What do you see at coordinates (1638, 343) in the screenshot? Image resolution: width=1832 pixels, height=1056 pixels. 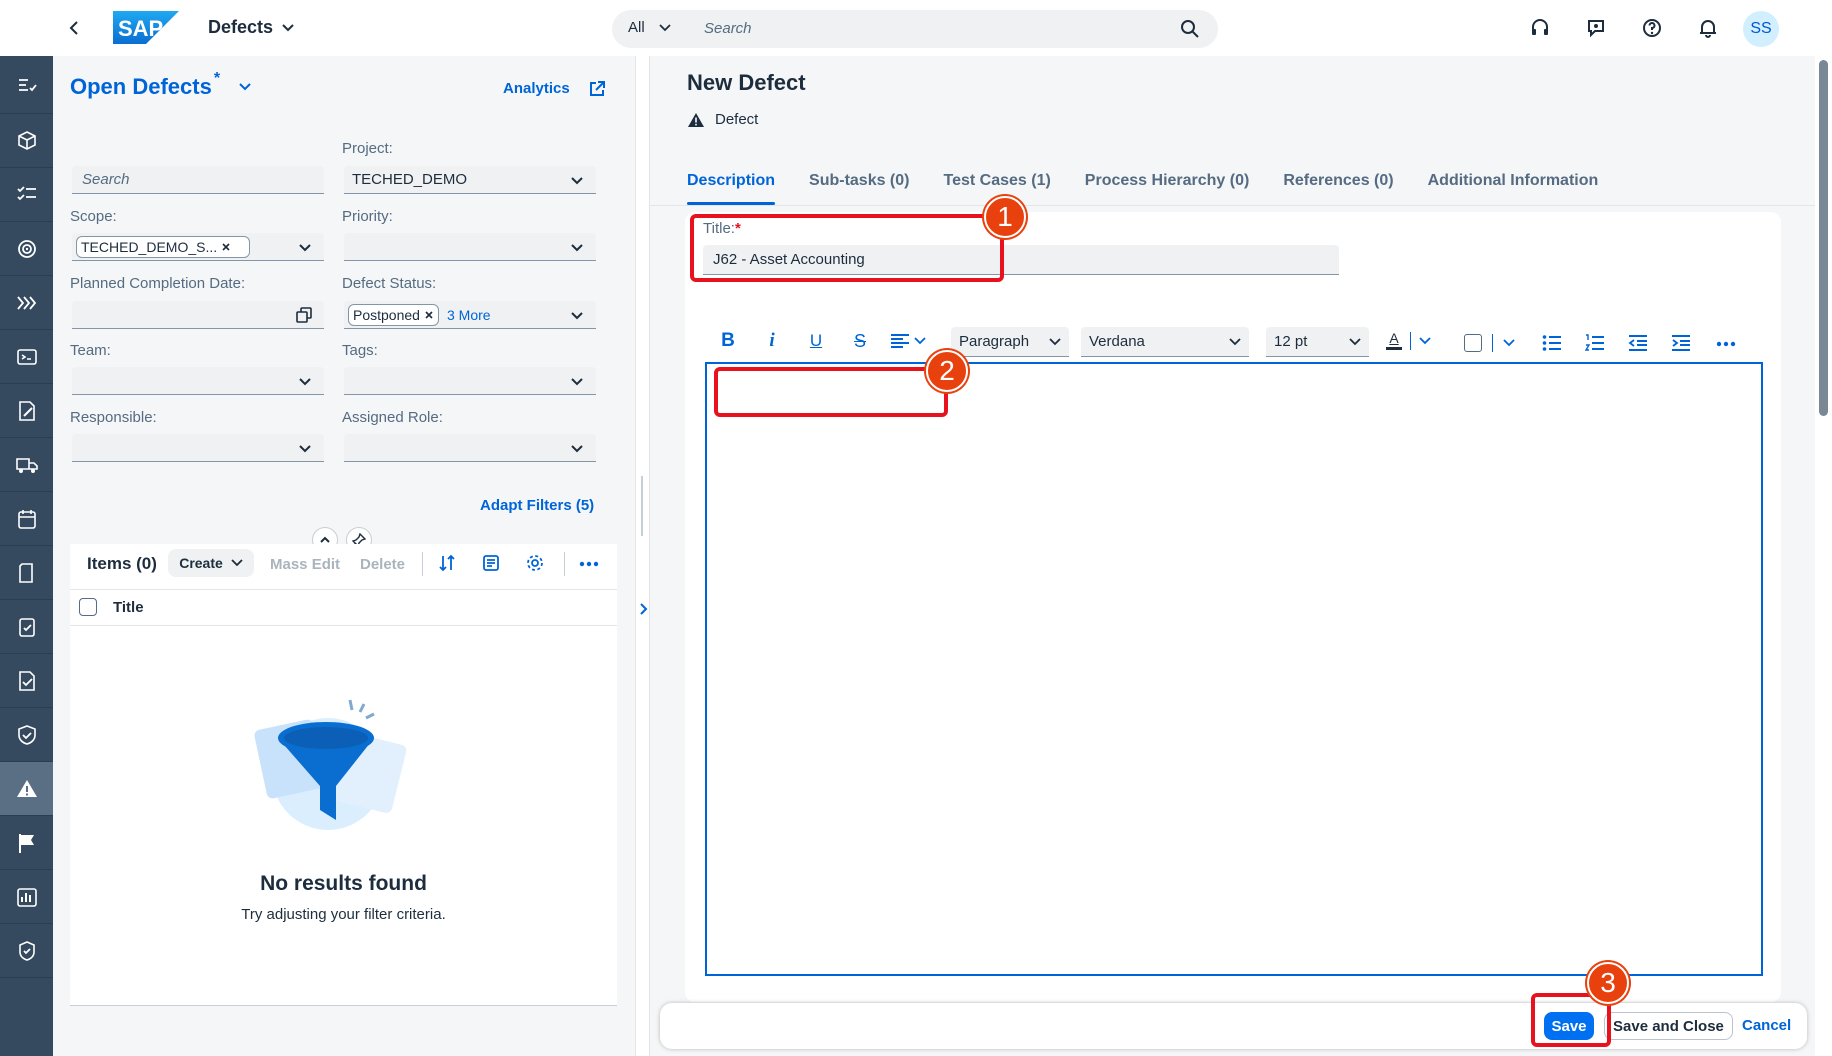 I see `outdent-icon` at bounding box center [1638, 343].